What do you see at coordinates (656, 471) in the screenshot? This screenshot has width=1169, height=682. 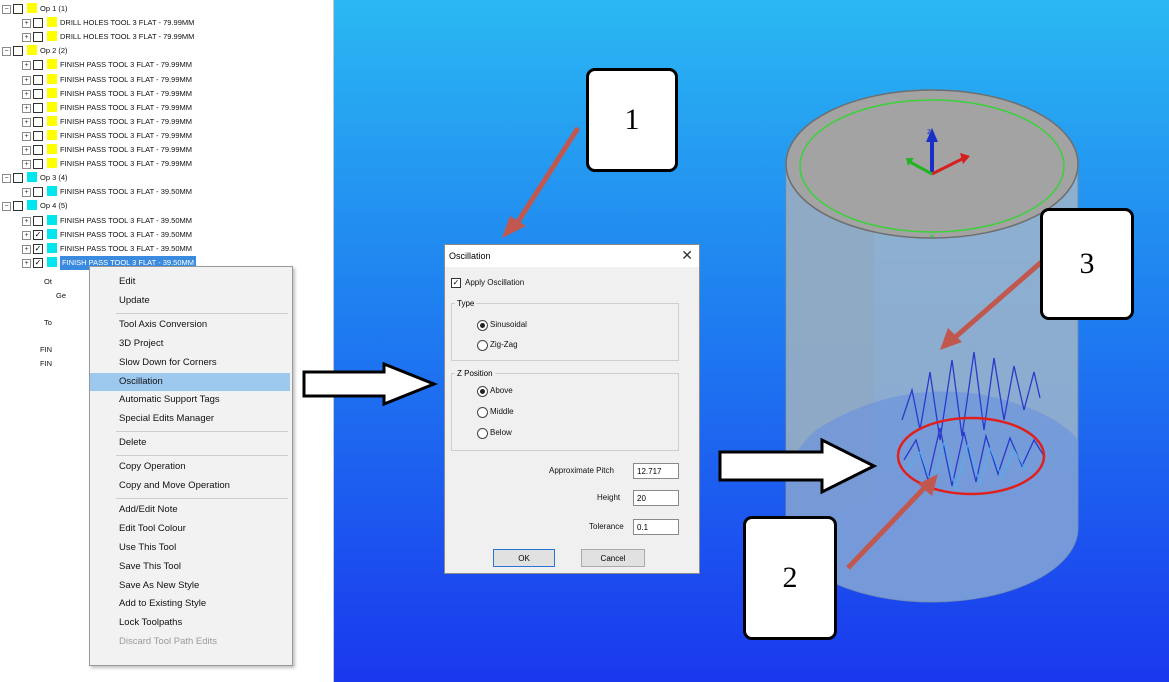 I see `approximate-pitch-input: 12.717` at bounding box center [656, 471].